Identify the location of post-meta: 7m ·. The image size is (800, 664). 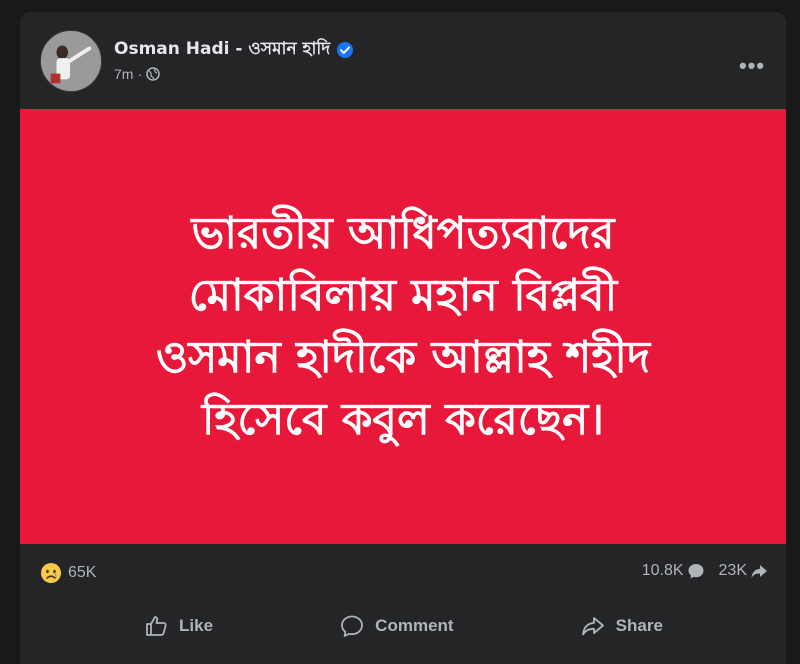
(137, 74).